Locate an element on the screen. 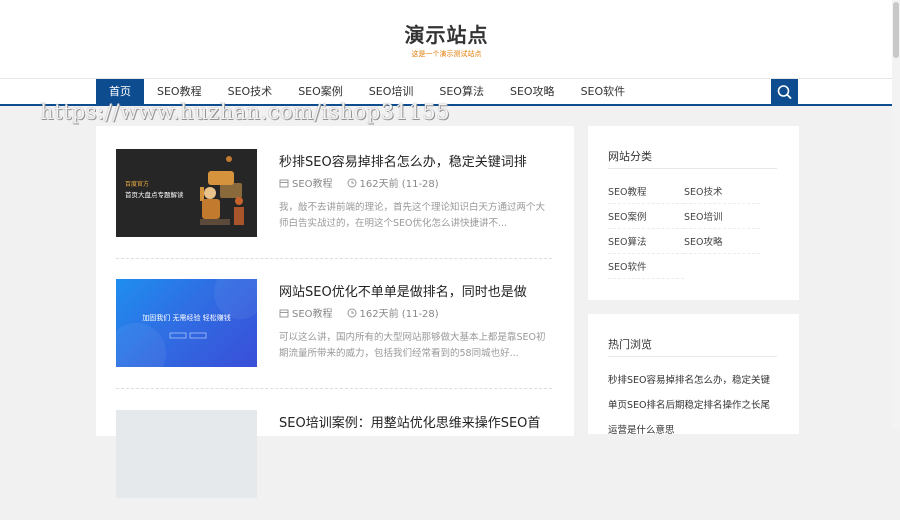  post-thumbnail is located at coordinates (186, 454).